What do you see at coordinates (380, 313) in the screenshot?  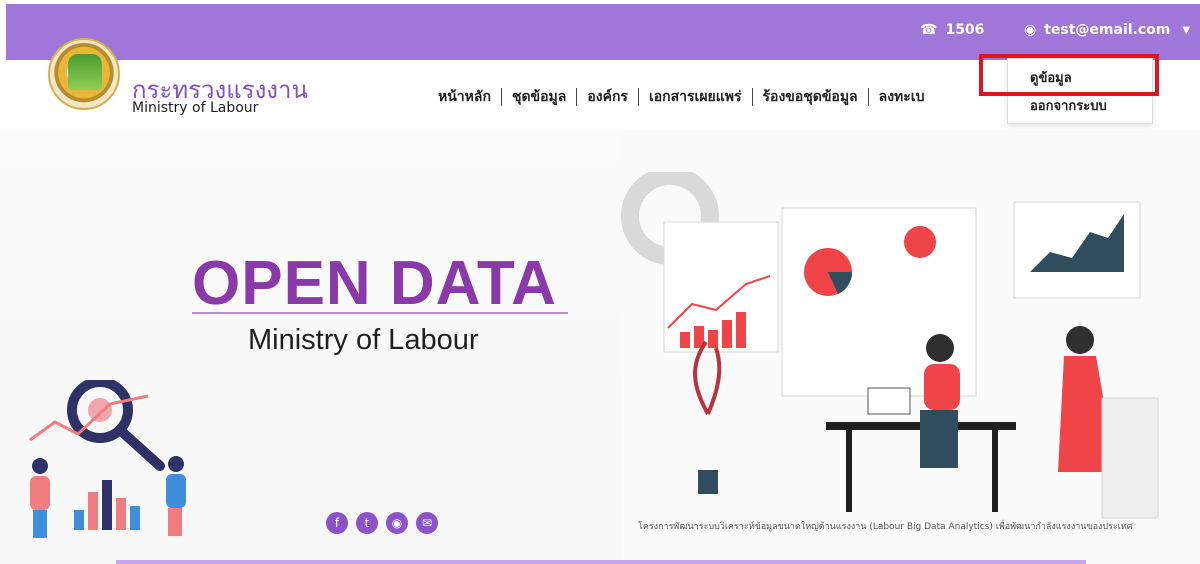 I see `hero-title-divider` at bounding box center [380, 313].